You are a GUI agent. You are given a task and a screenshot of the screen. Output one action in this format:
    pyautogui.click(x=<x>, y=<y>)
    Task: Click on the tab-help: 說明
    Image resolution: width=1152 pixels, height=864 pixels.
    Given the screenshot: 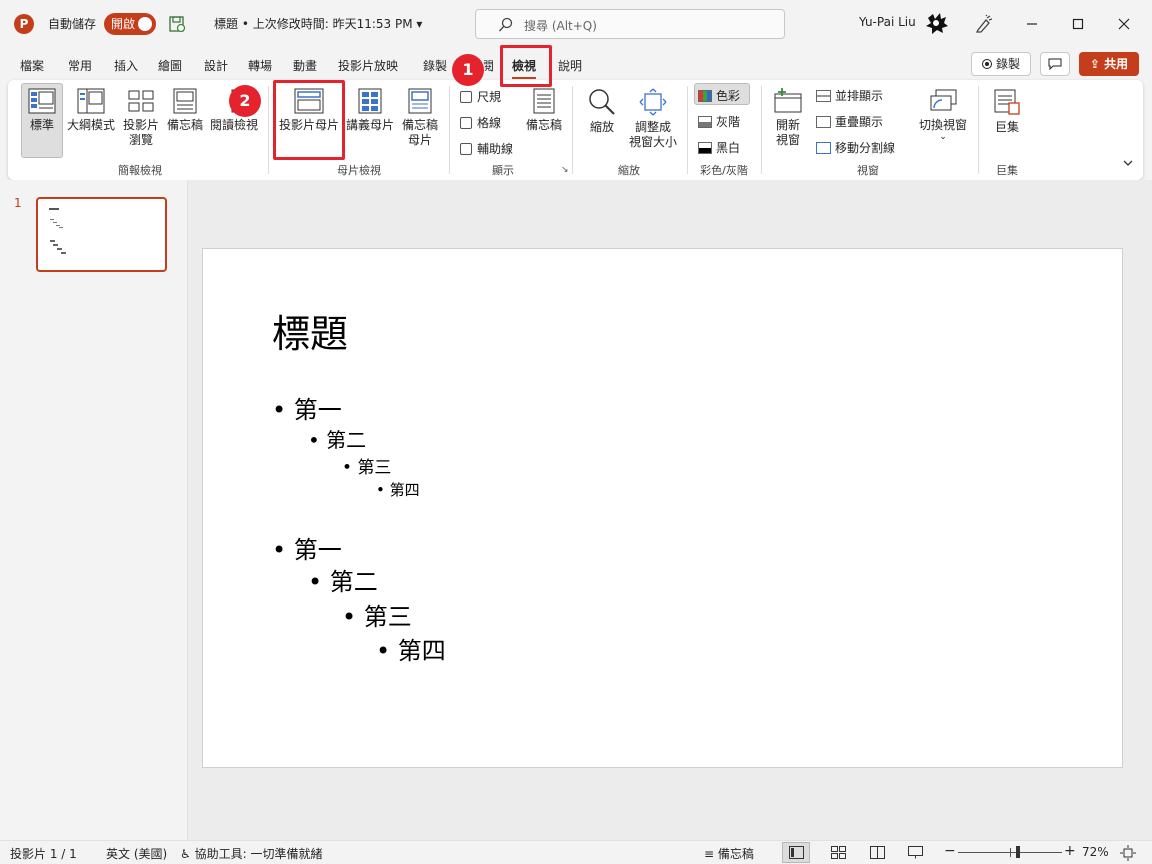 What is the action you would take?
    pyautogui.click(x=570, y=65)
    